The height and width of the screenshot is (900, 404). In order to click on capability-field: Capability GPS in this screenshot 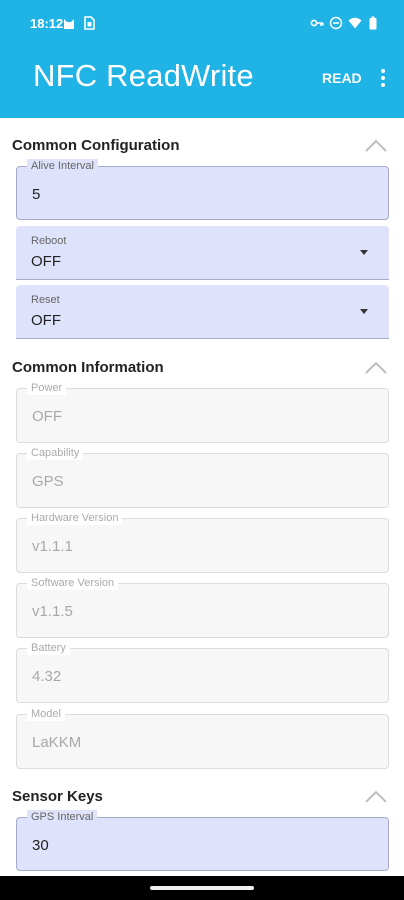, I will do `click(202, 477)`.